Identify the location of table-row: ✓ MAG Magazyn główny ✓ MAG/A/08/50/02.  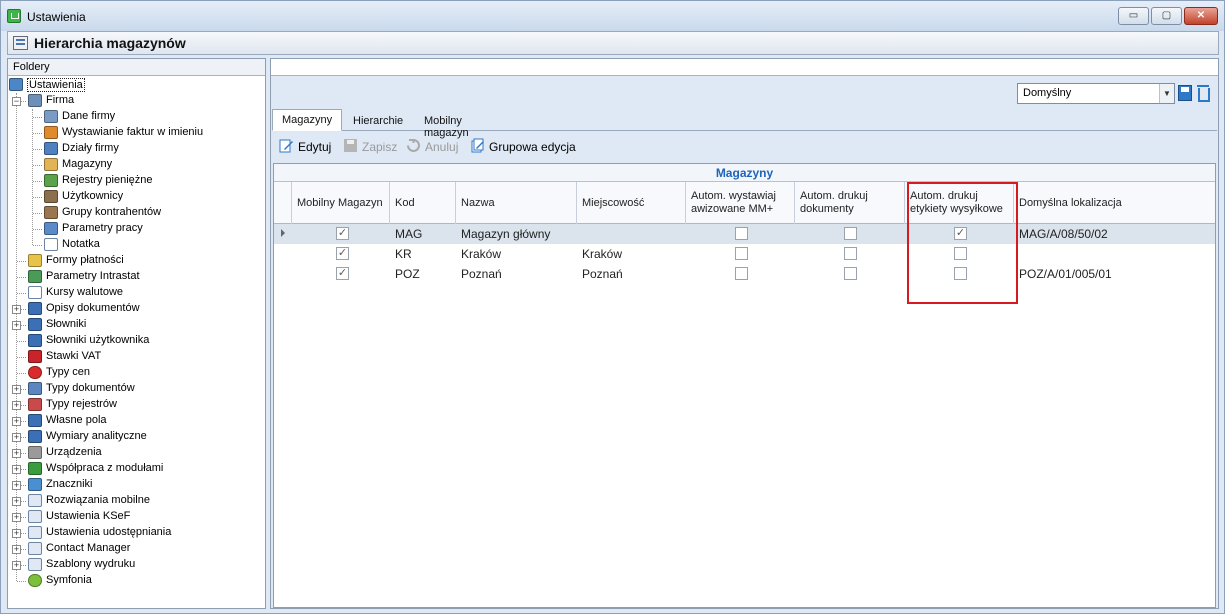
(744, 234).